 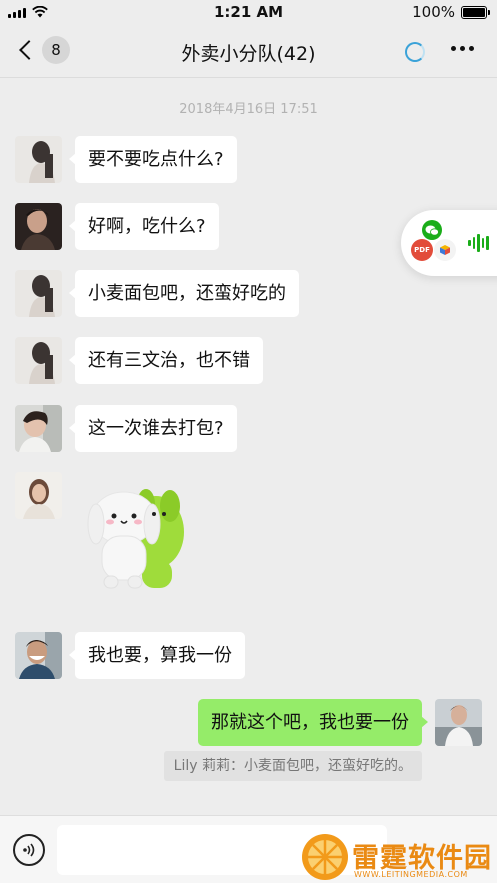 I want to click on message-bubble: 小麦面包吧，还蛮好吃的, so click(x=184, y=293).